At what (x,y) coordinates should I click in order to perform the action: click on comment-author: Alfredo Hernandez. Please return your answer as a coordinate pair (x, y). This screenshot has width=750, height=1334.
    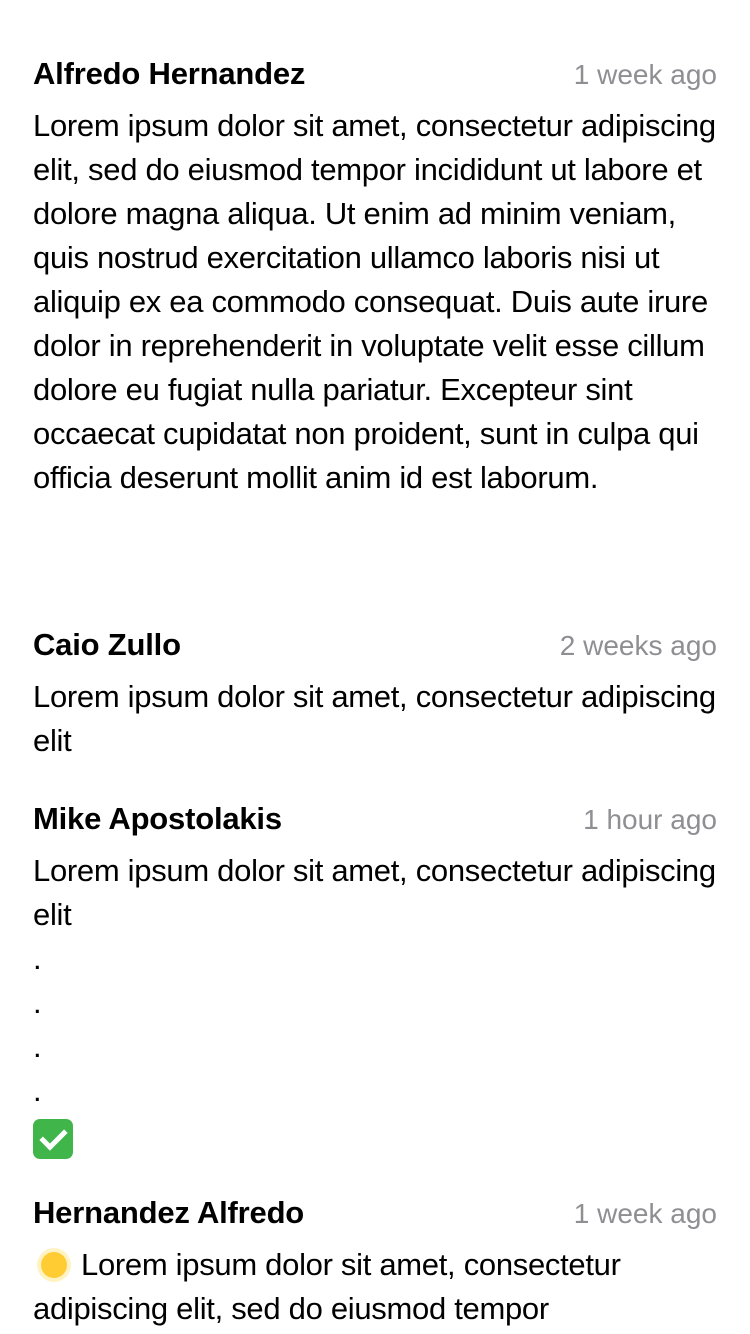
    Looking at the image, I should click on (169, 73).